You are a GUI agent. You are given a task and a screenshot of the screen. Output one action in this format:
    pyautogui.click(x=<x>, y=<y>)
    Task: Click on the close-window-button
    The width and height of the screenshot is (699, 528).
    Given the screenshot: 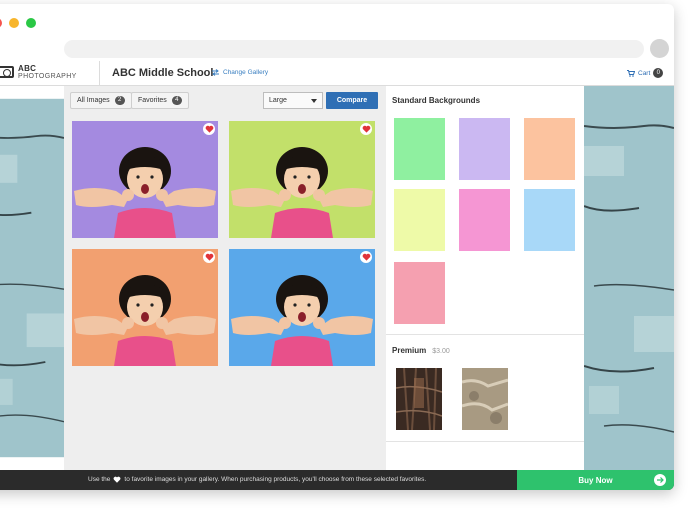 What is the action you would take?
    pyautogui.click(x=1, y=23)
    